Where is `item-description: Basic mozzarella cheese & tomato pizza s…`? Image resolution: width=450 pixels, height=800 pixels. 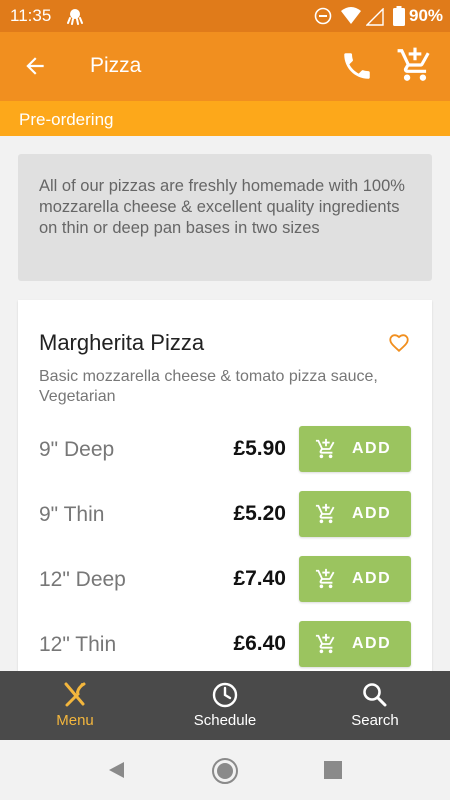 item-description: Basic mozzarella cheese & tomato pizza s… is located at coordinates (208, 386).